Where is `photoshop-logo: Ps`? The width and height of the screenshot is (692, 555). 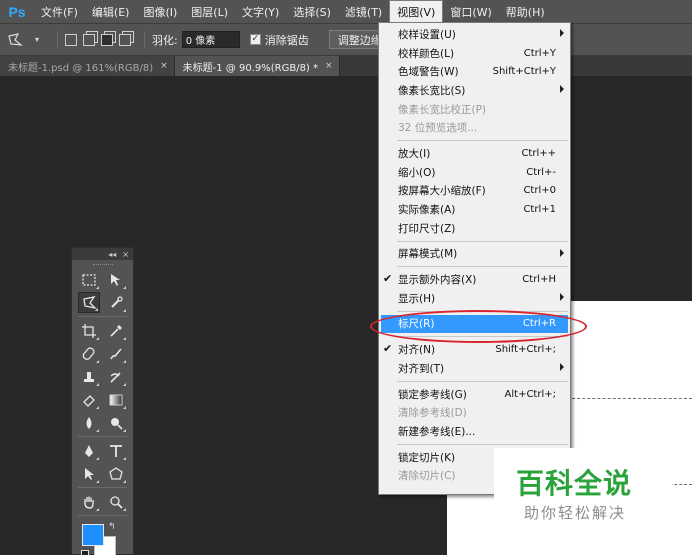 photoshop-logo: Ps is located at coordinates (17, 11).